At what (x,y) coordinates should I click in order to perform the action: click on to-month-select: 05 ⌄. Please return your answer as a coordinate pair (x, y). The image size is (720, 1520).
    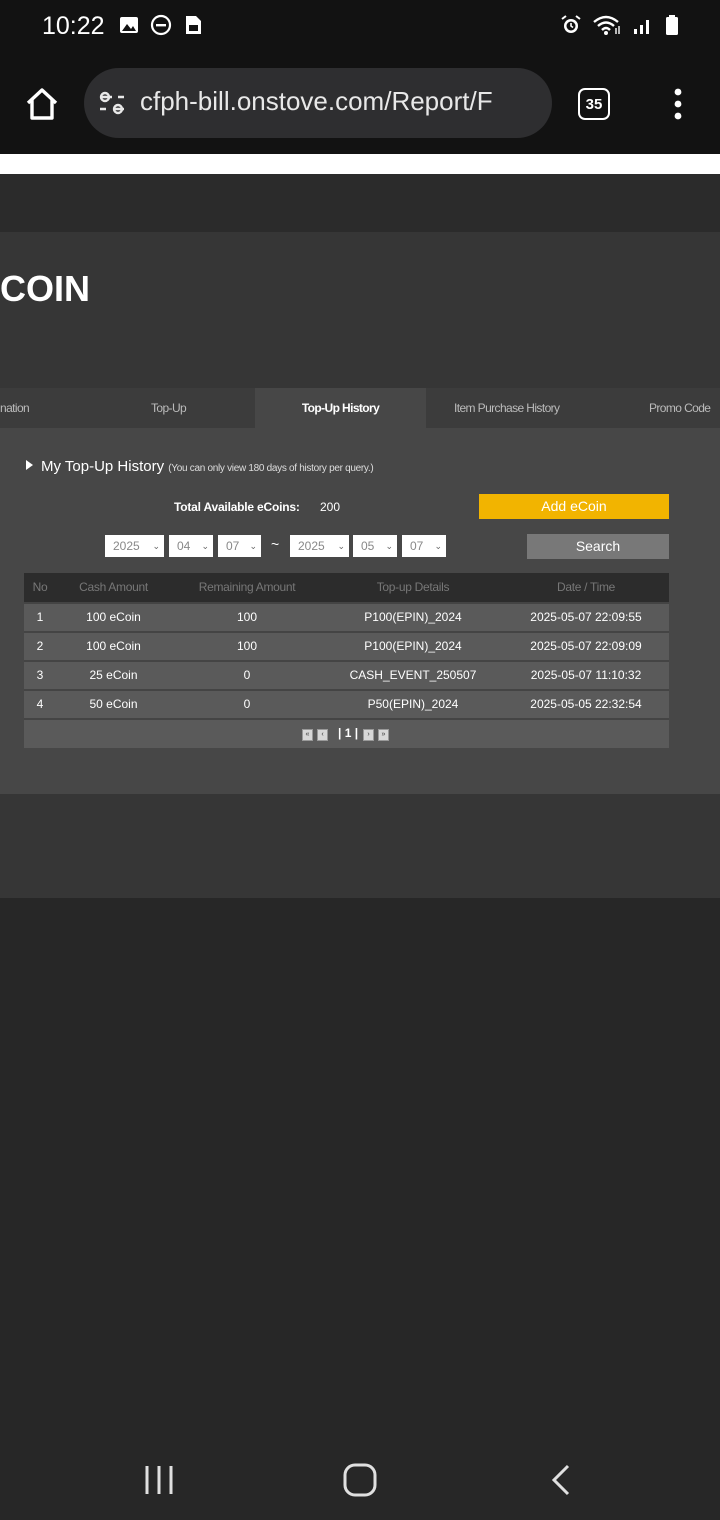
    Looking at the image, I should click on (375, 546).